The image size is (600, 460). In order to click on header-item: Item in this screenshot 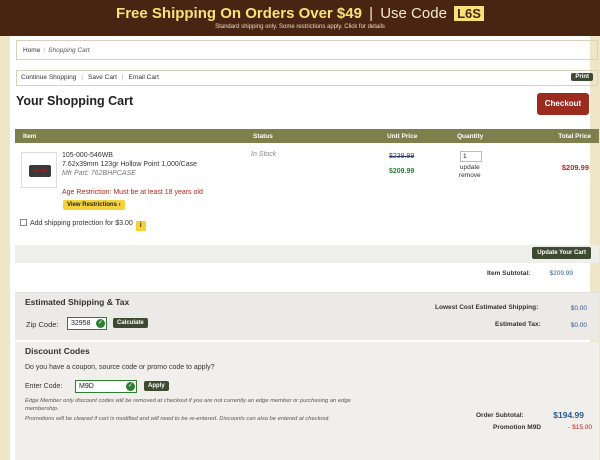, I will do `click(30, 136)`.